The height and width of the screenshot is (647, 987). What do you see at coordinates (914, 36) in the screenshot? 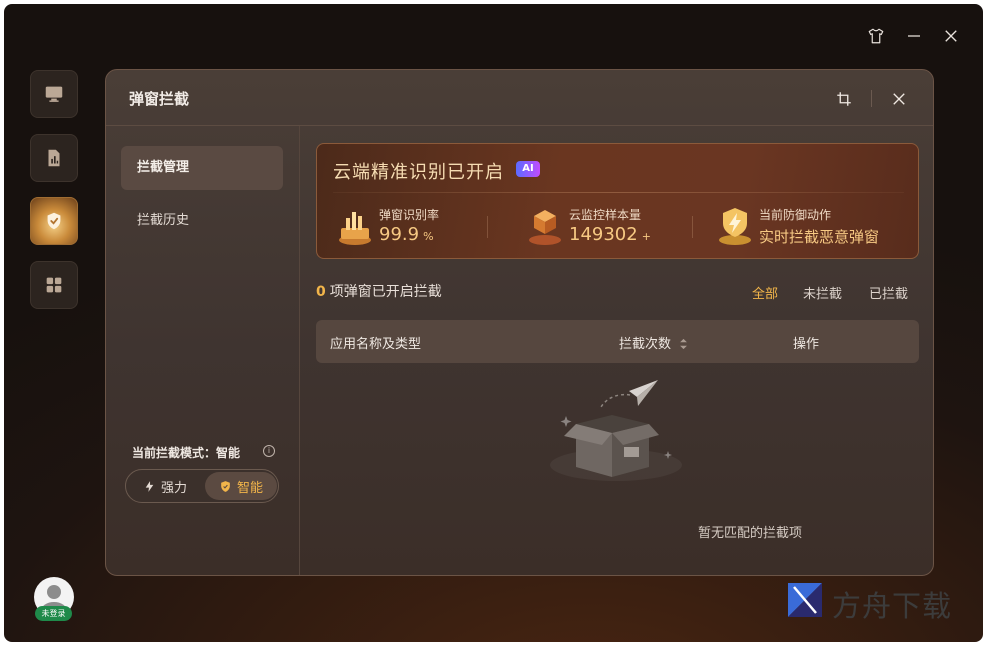
I see `minimize-icon` at bounding box center [914, 36].